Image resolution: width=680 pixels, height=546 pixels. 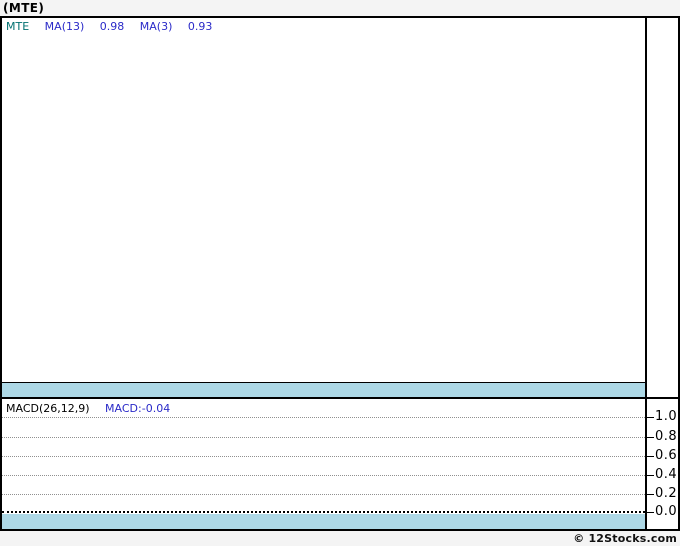 I want to click on symbol-label: MTE, so click(x=18, y=26).